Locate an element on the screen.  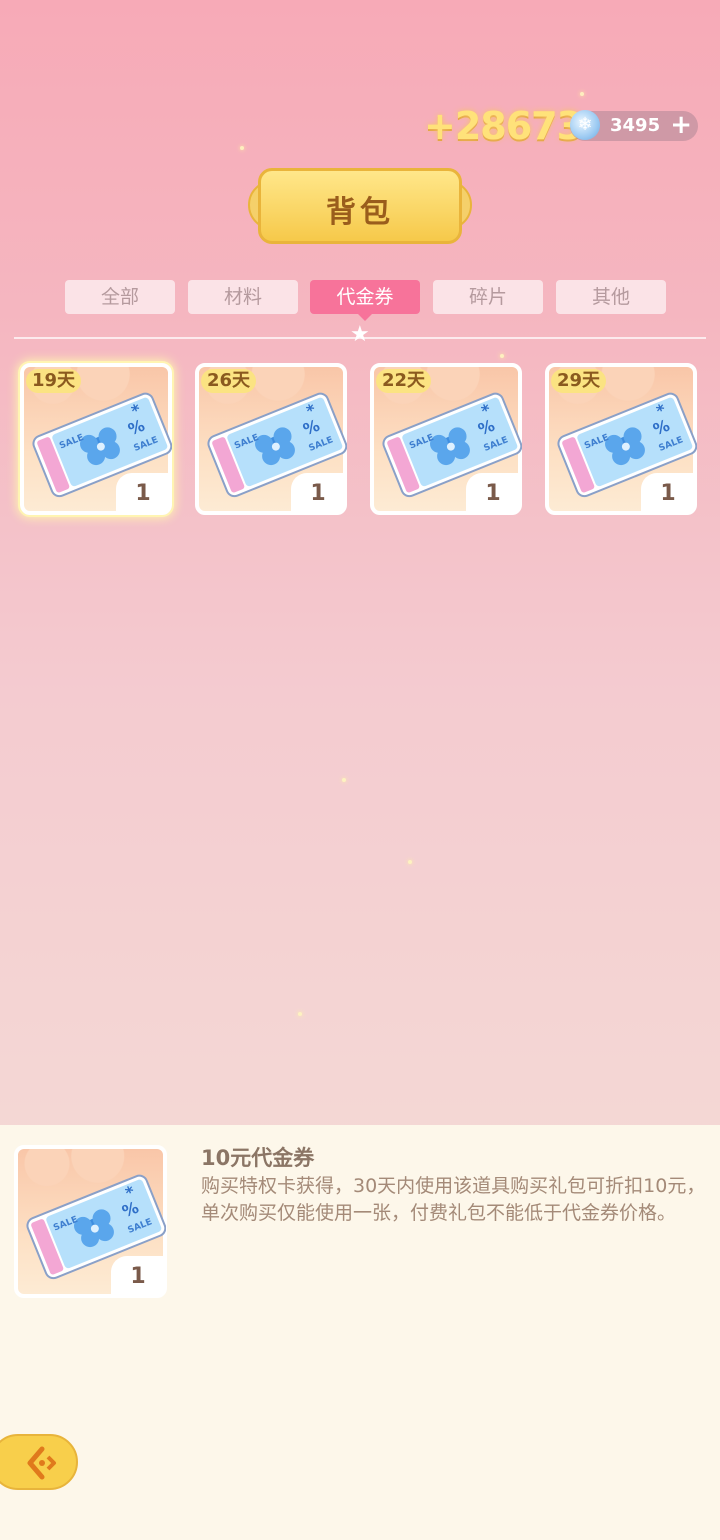
item-card: SALE % SALE * 22天 1 is located at coordinates (446, 439).